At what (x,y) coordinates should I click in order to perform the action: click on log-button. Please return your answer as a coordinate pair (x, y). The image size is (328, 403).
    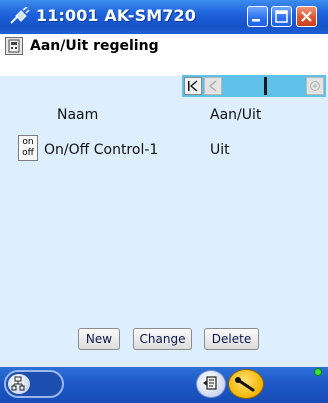
    Looking at the image, I should click on (211, 384).